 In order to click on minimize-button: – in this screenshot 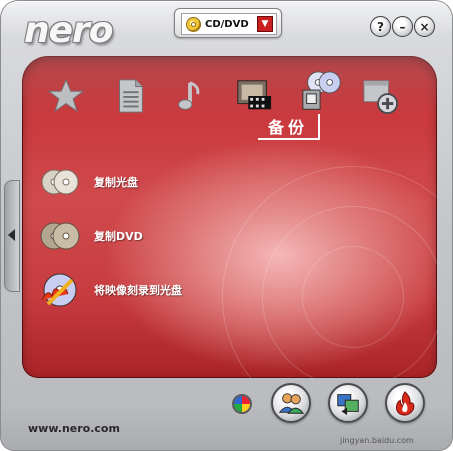, I will do `click(402, 26)`.